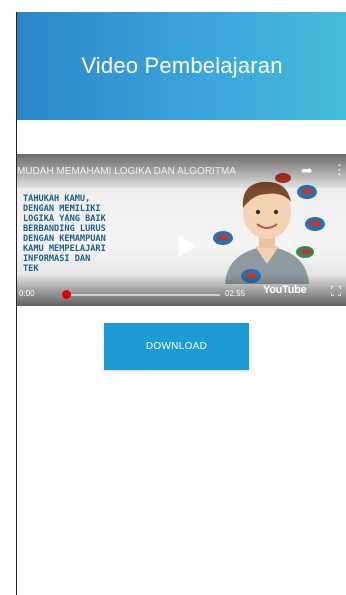 This screenshot has width=346, height=595. Describe the element at coordinates (285, 290) in the screenshot. I see `youtube-logo: YouTube` at that location.